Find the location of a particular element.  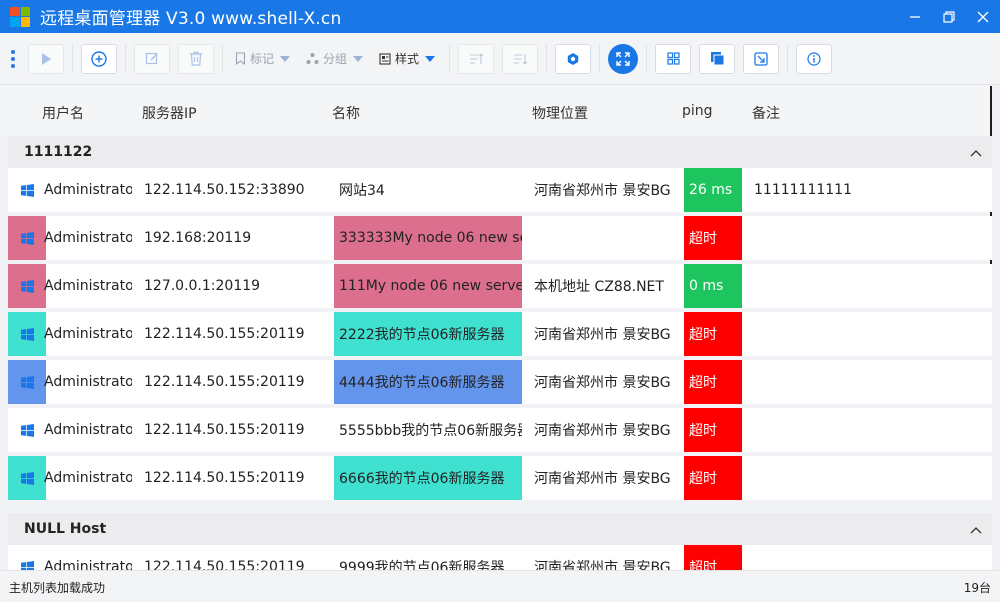

bookmark-icon is located at coordinates (240, 58).